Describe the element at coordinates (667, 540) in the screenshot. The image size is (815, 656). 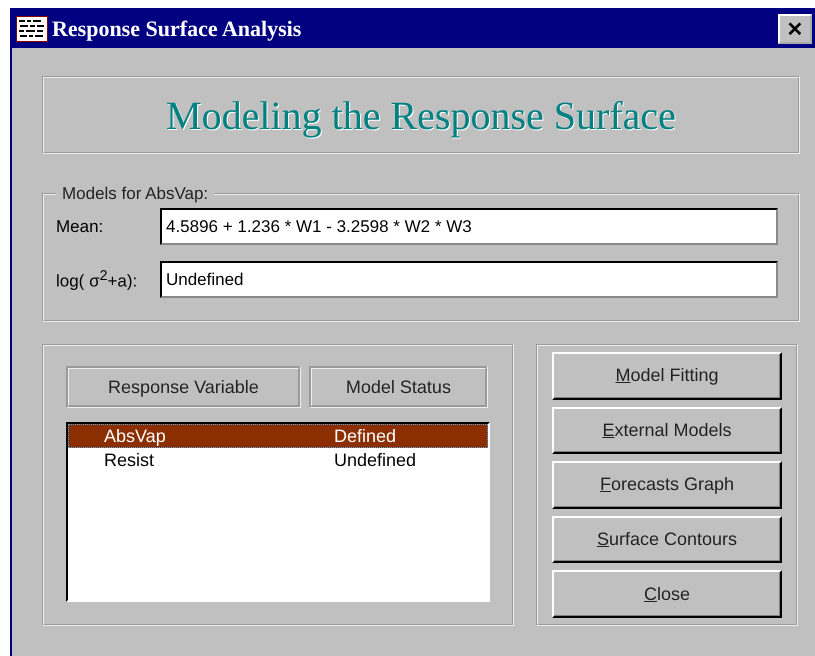
I see `action-button: Surface Contours` at that location.